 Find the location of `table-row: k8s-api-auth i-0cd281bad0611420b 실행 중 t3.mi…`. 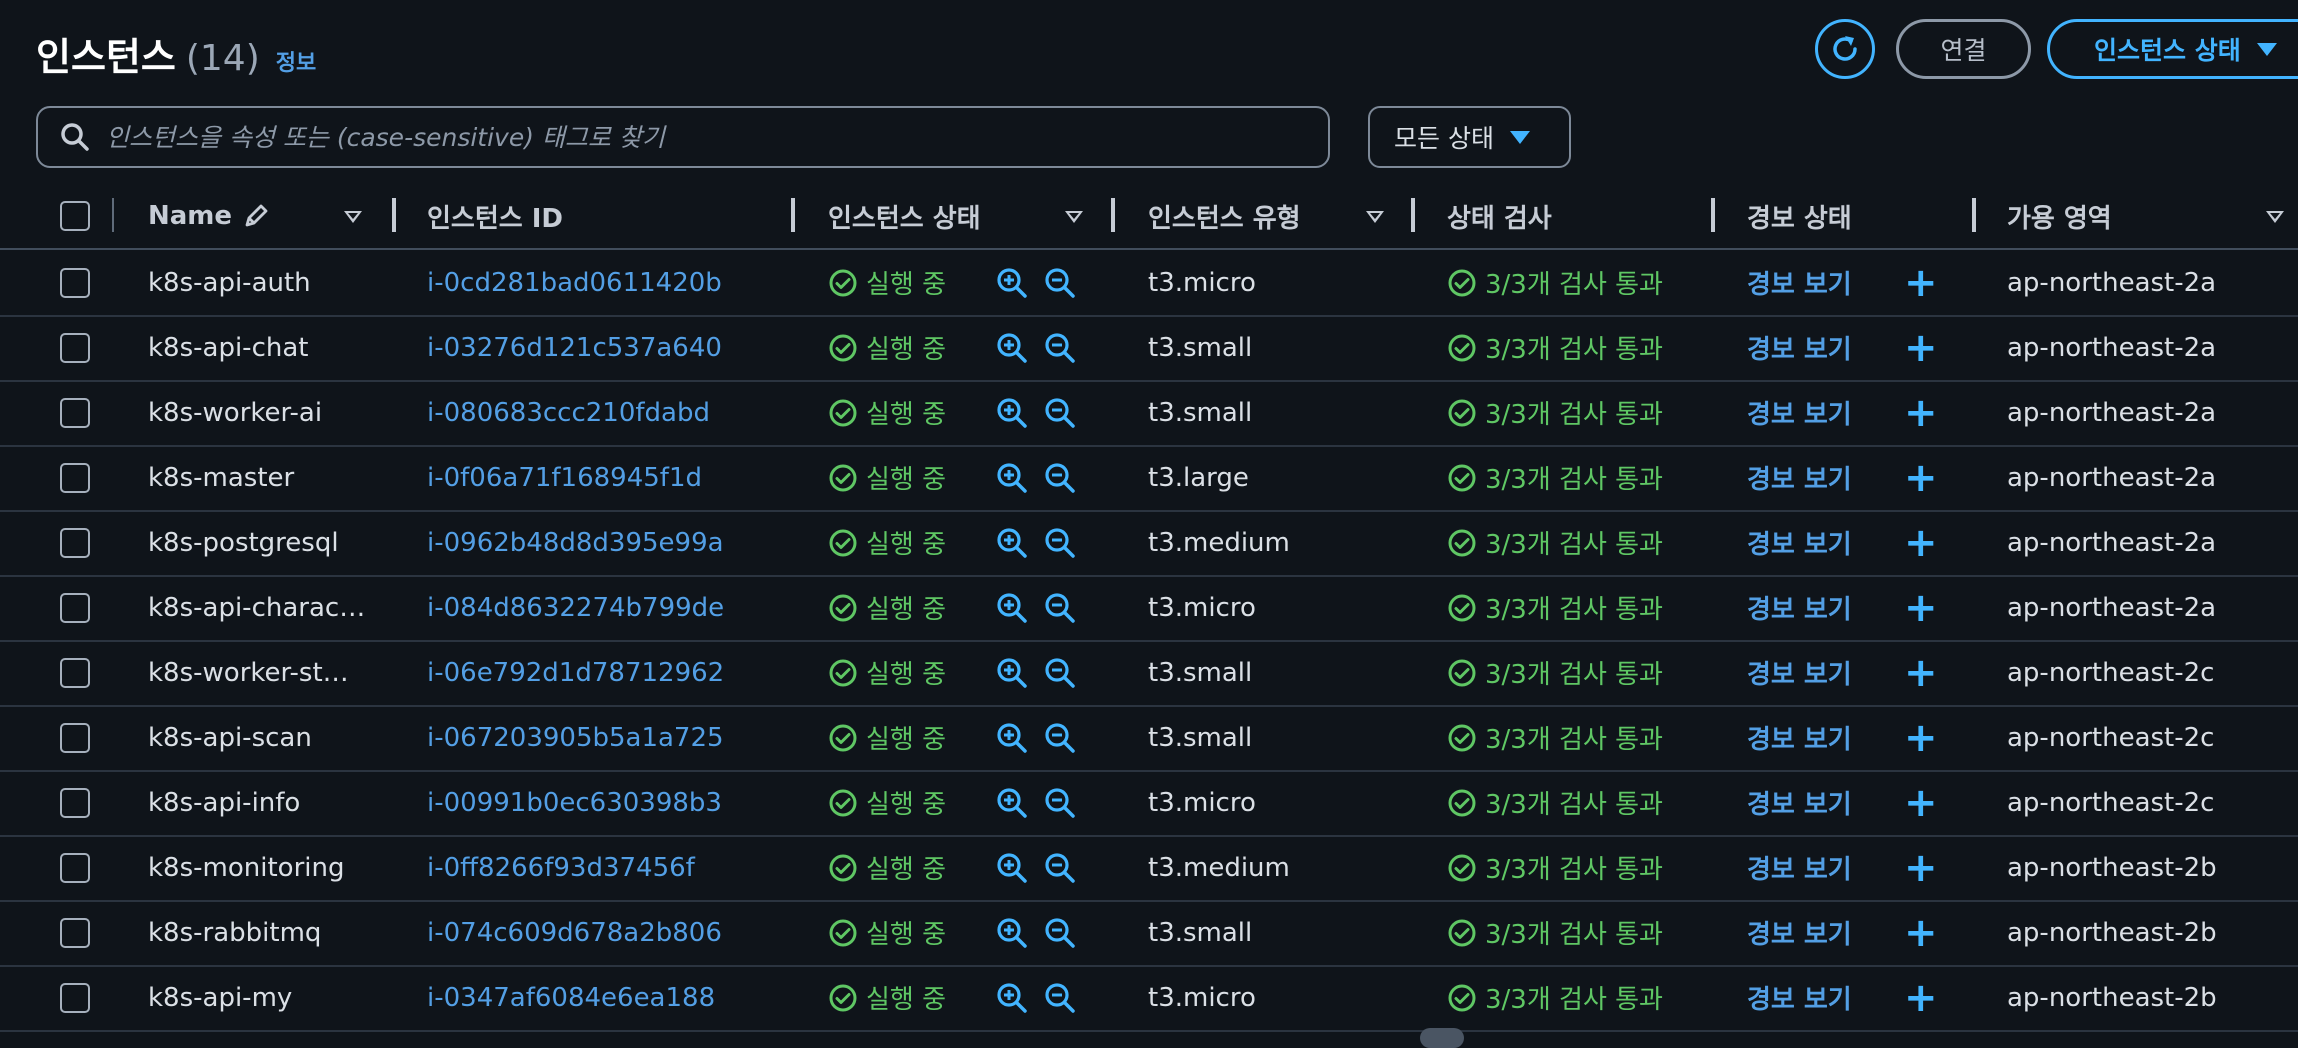

table-row: k8s-api-auth i-0cd281bad0611420b 실행 중 t3.mi… is located at coordinates (1149, 283).